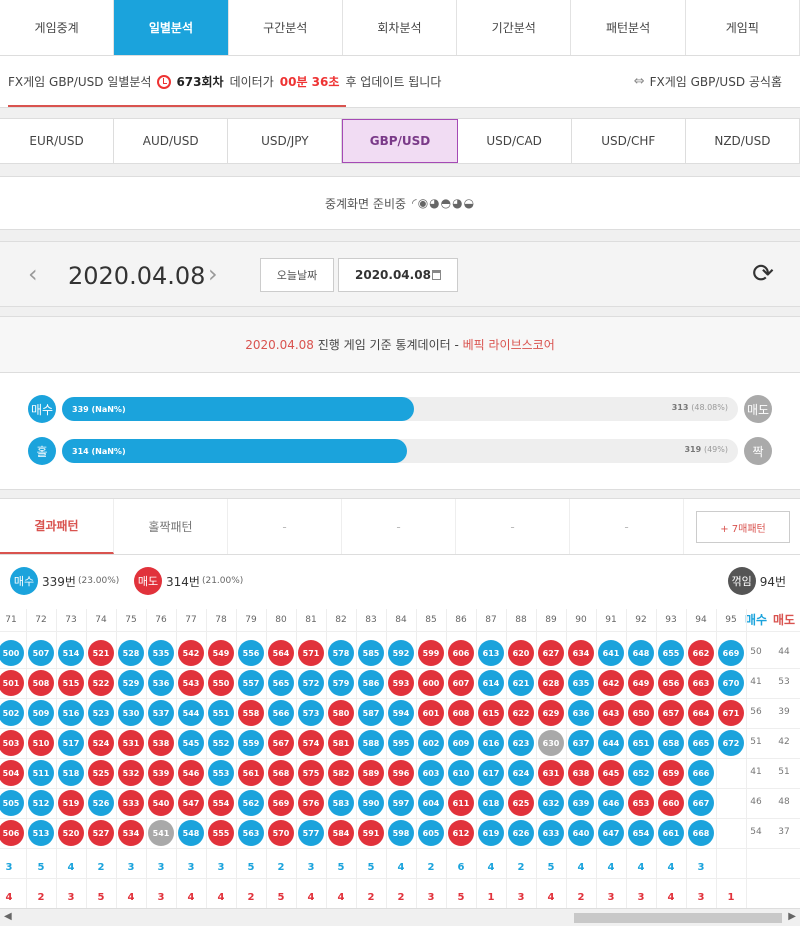 Image resolution: width=800 pixels, height=926 pixels. I want to click on result-circle: 525, so click(101, 773).